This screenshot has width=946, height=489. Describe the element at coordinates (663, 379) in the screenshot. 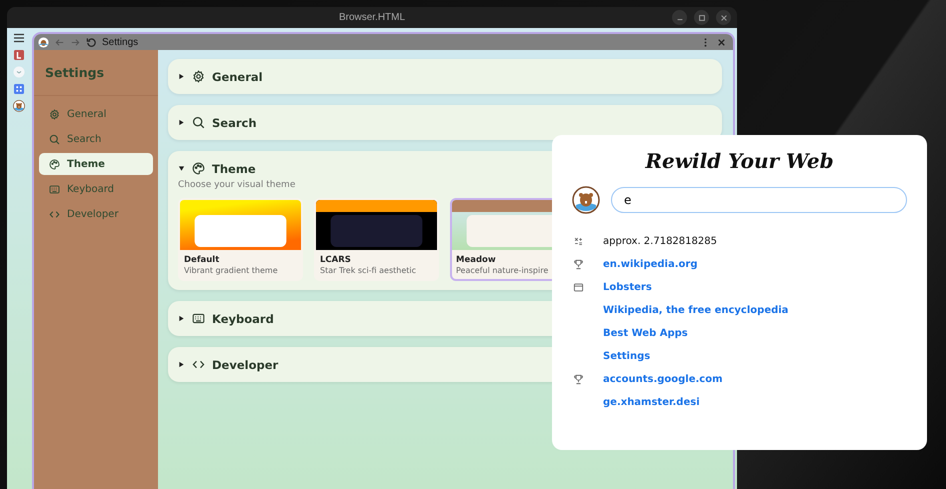

I see `result-link: accounts.google.com` at that location.